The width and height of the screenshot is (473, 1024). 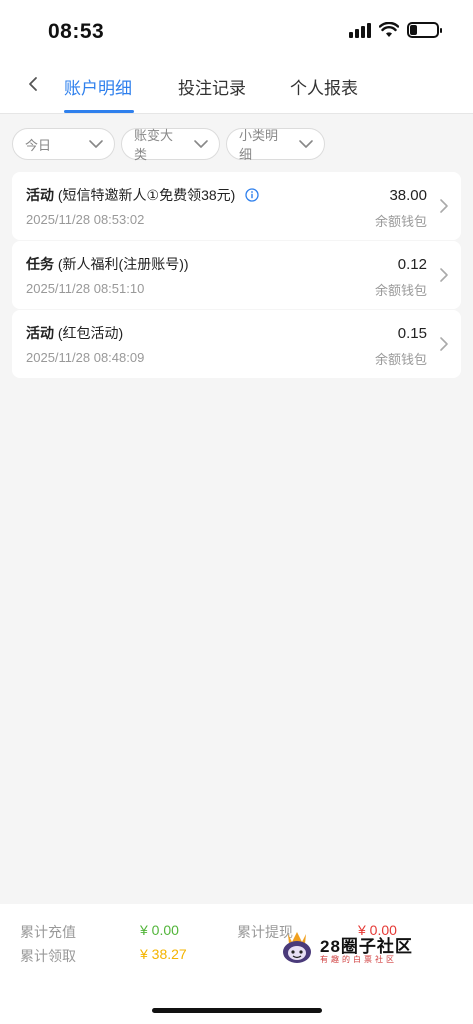 I want to click on record-time: 2025/11/28 08:53:02, so click(x=85, y=219).